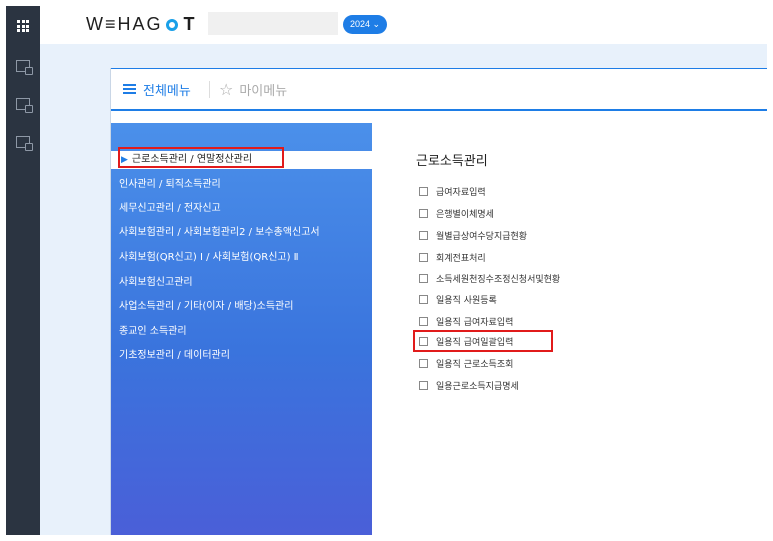 The width and height of the screenshot is (773, 541). I want to click on submenu-item: 급여자료입력, so click(452, 191).